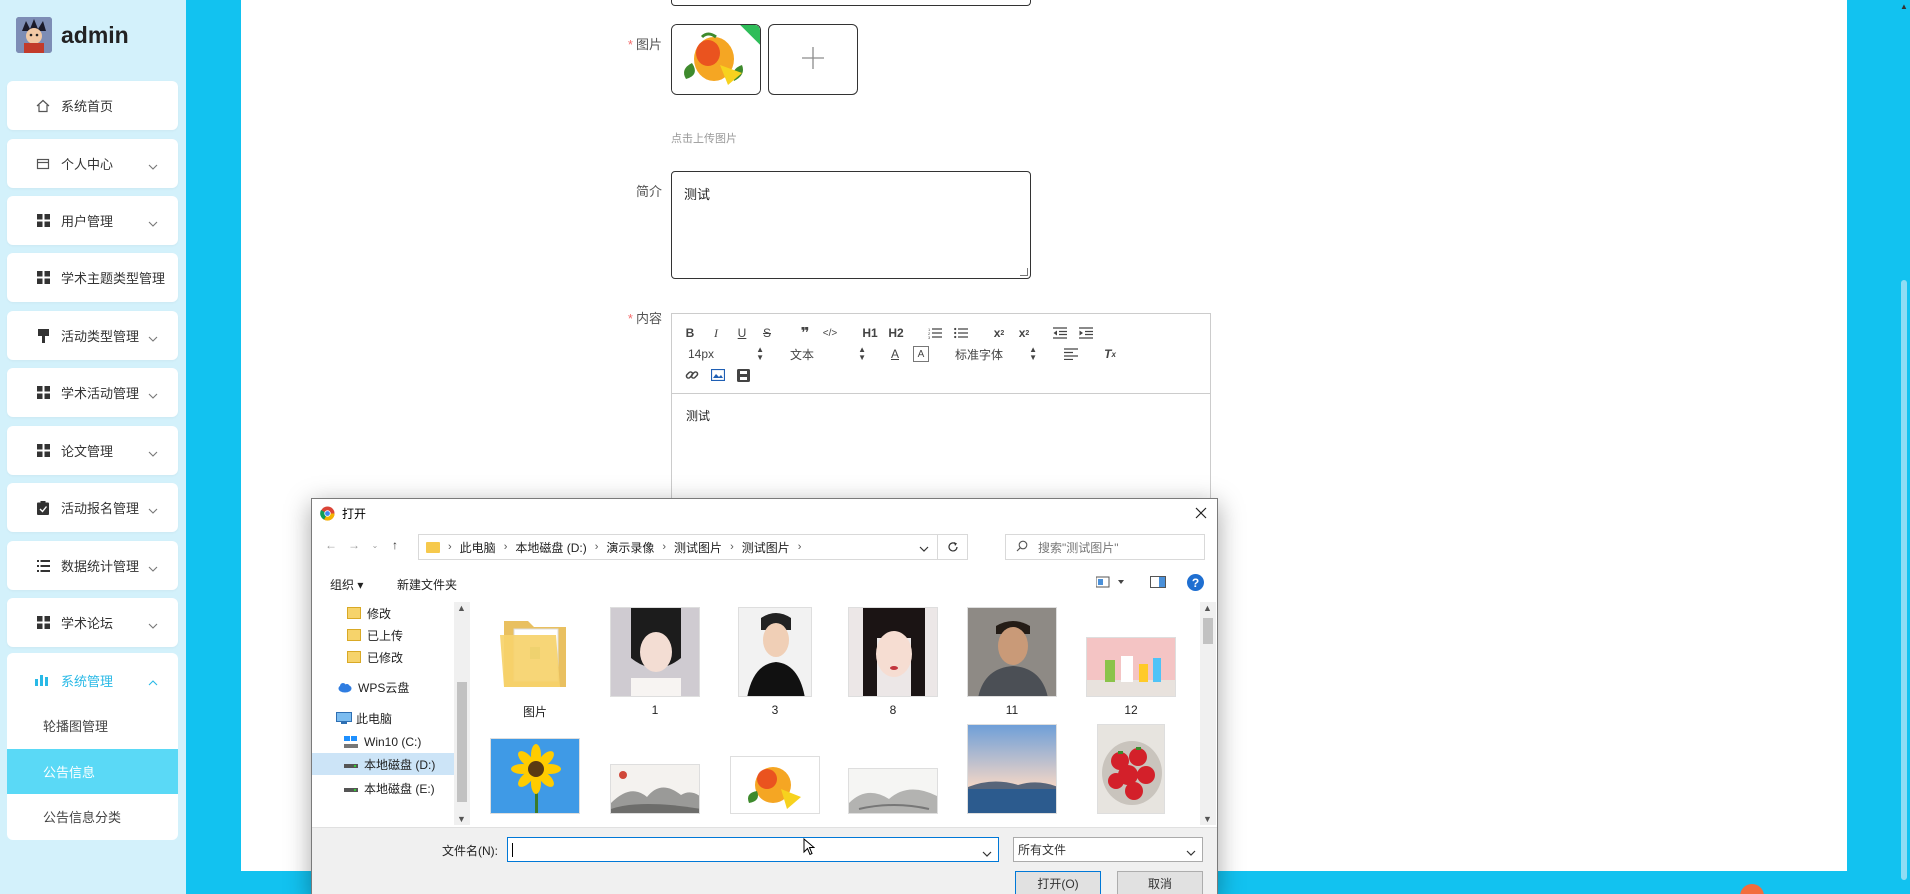  I want to click on breadcrumb-item: 此电脑, so click(478, 547).